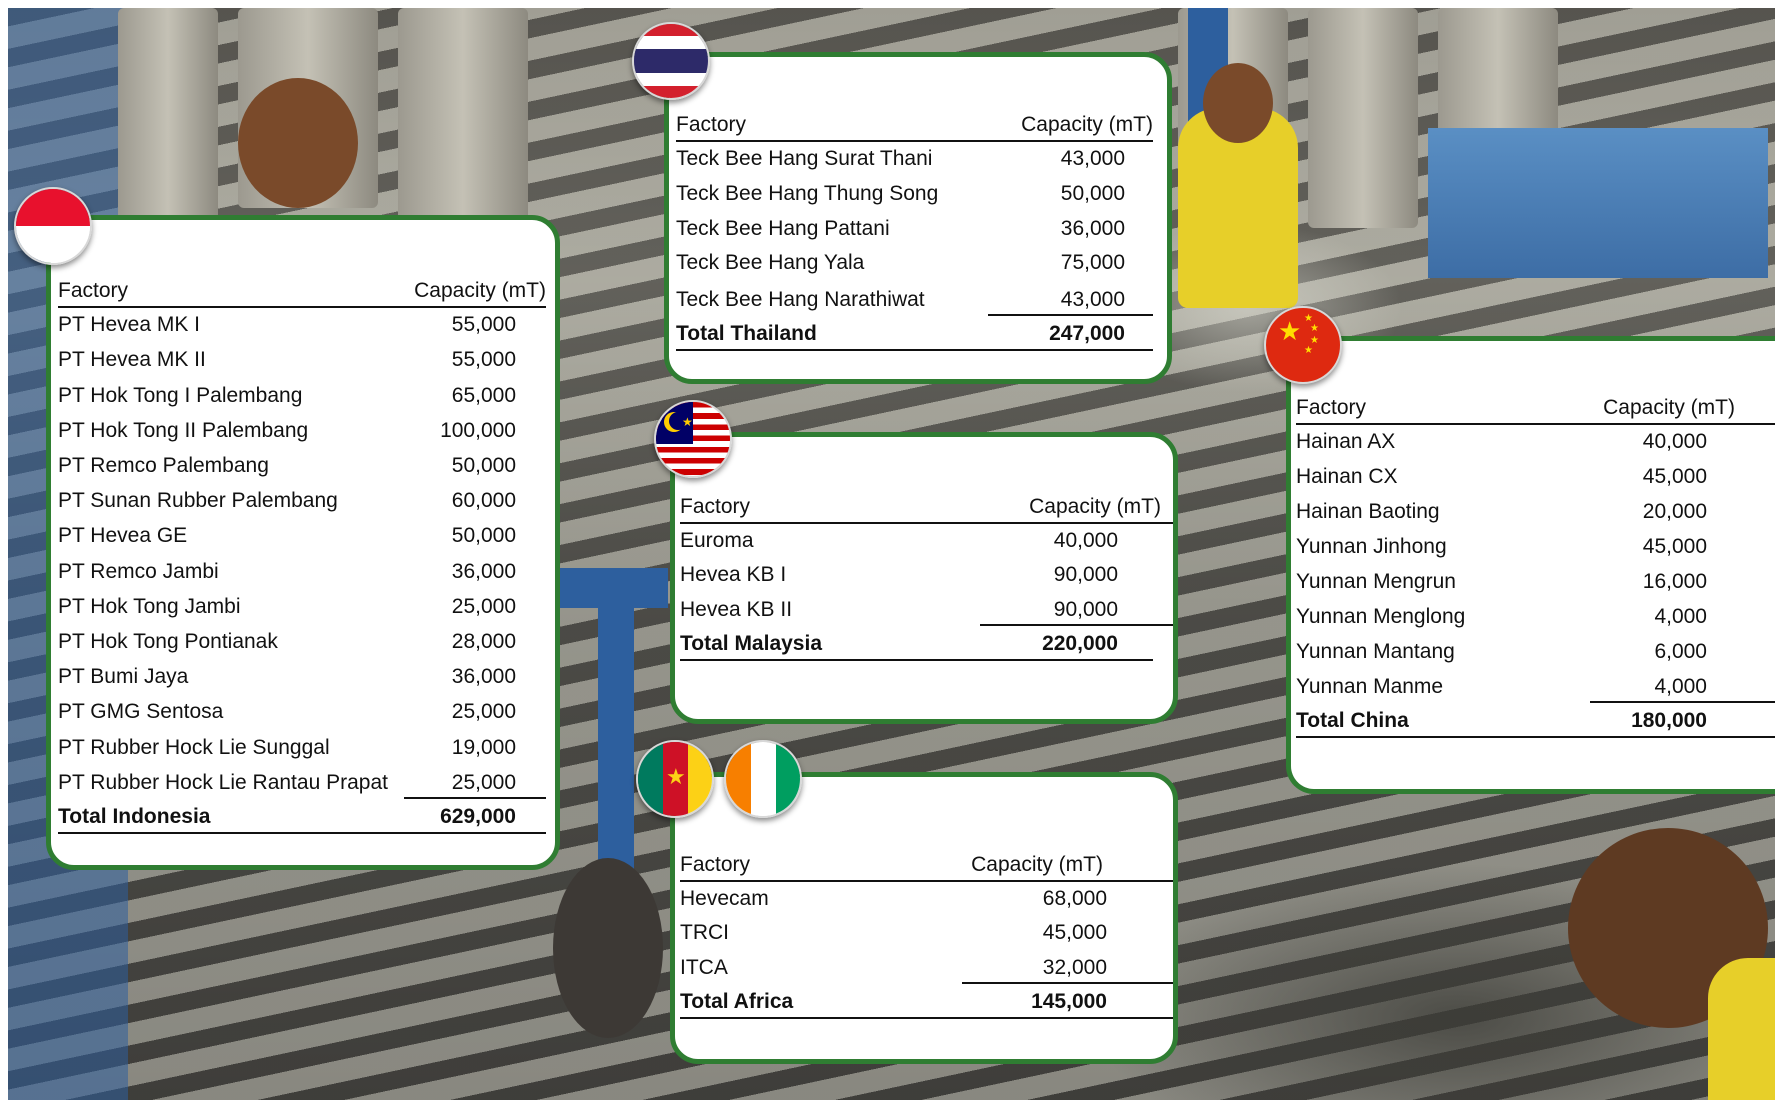 Image resolution: width=1775 pixels, height=1100 pixels. I want to click on table-row: Euroma 40,000, so click(899, 540).